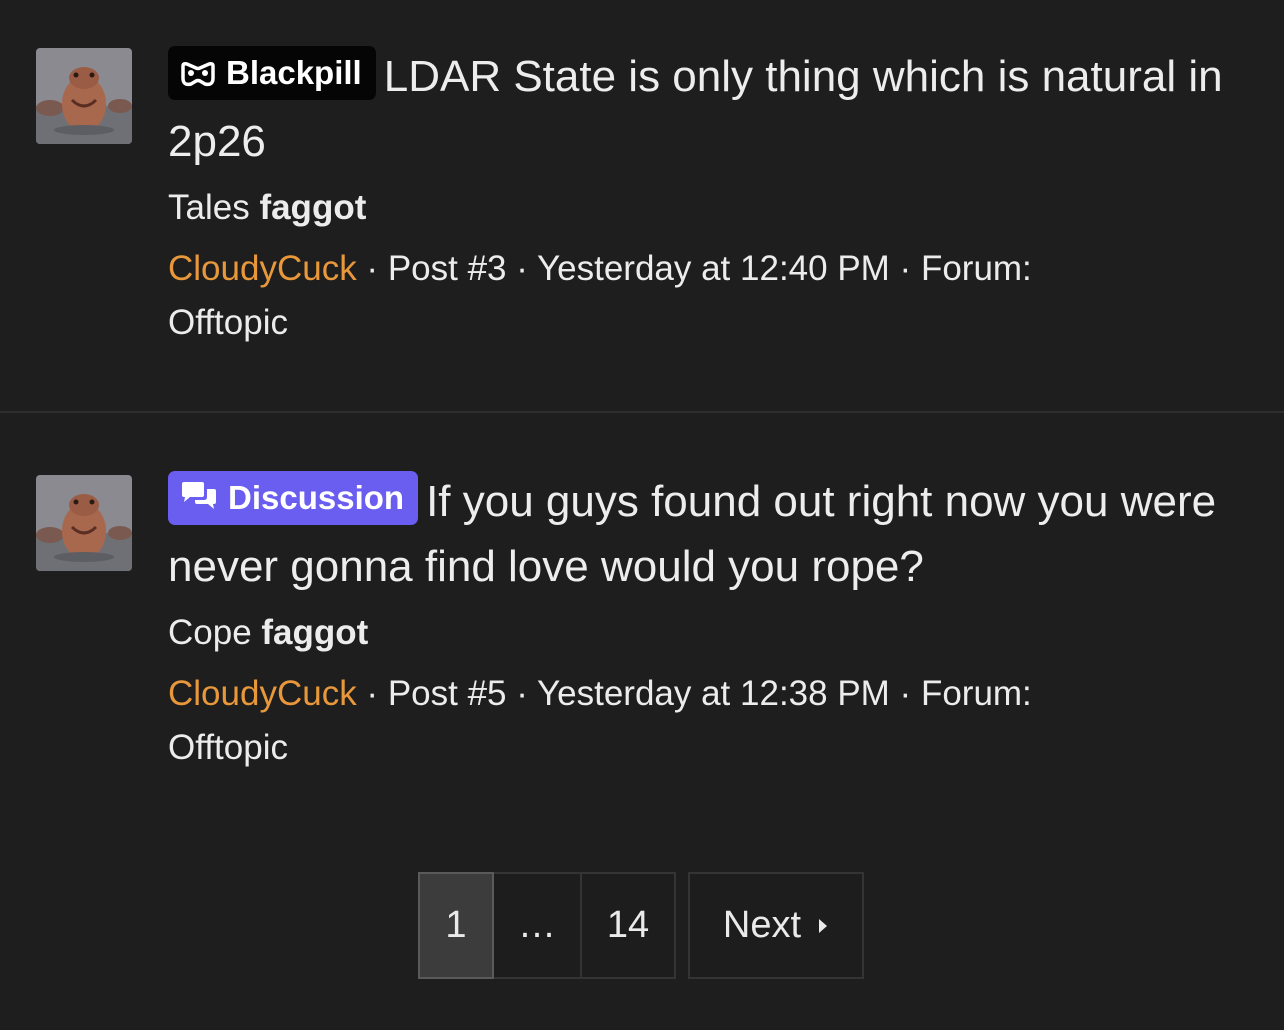  I want to click on pagination: 1 … 14 Next, so click(641, 925).